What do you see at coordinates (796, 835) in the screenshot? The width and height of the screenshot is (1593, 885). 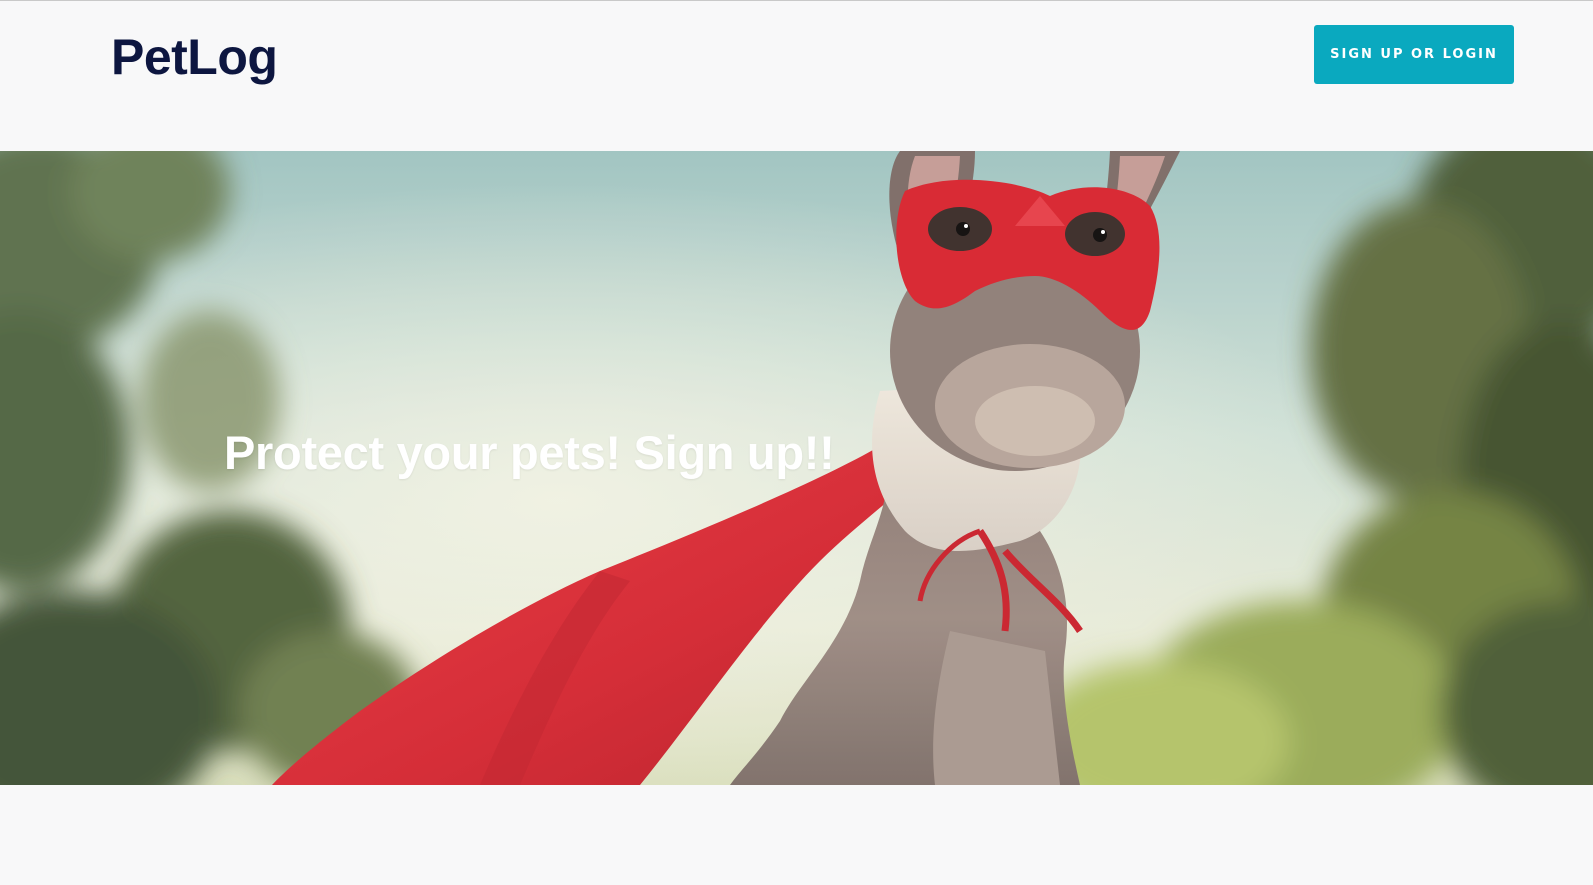 I see `page-footer-area` at bounding box center [796, 835].